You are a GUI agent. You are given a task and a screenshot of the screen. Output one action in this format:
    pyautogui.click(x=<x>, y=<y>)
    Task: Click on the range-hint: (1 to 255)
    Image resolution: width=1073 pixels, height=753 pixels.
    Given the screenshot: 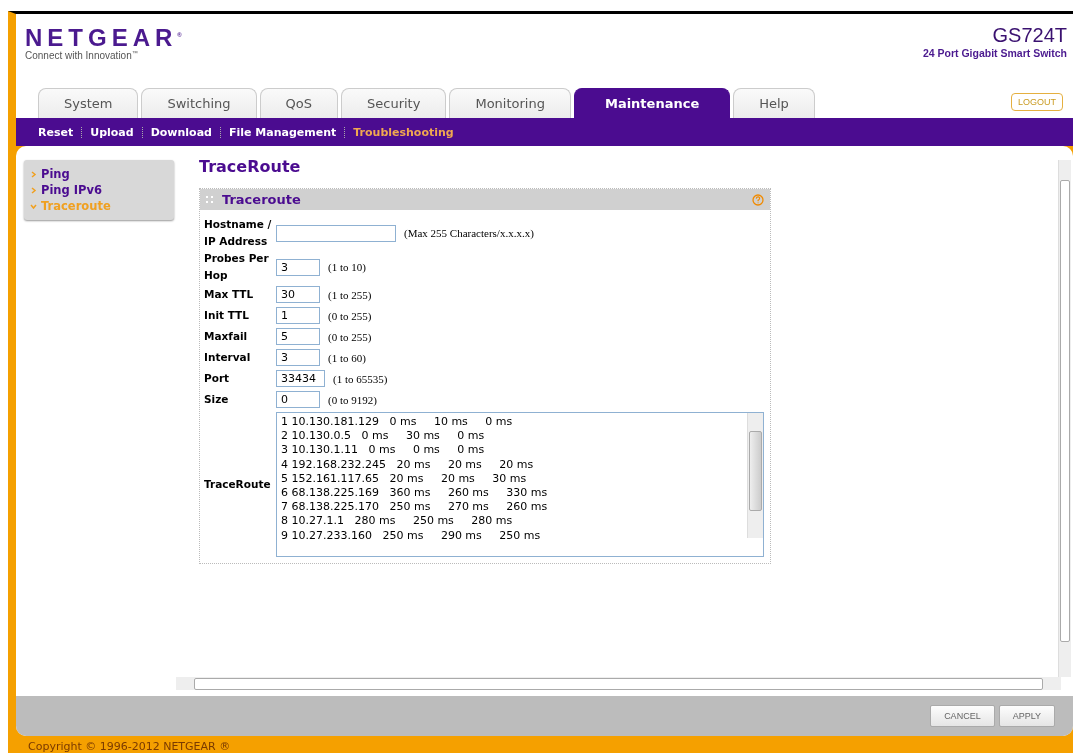 What is the action you would take?
    pyautogui.click(x=350, y=294)
    